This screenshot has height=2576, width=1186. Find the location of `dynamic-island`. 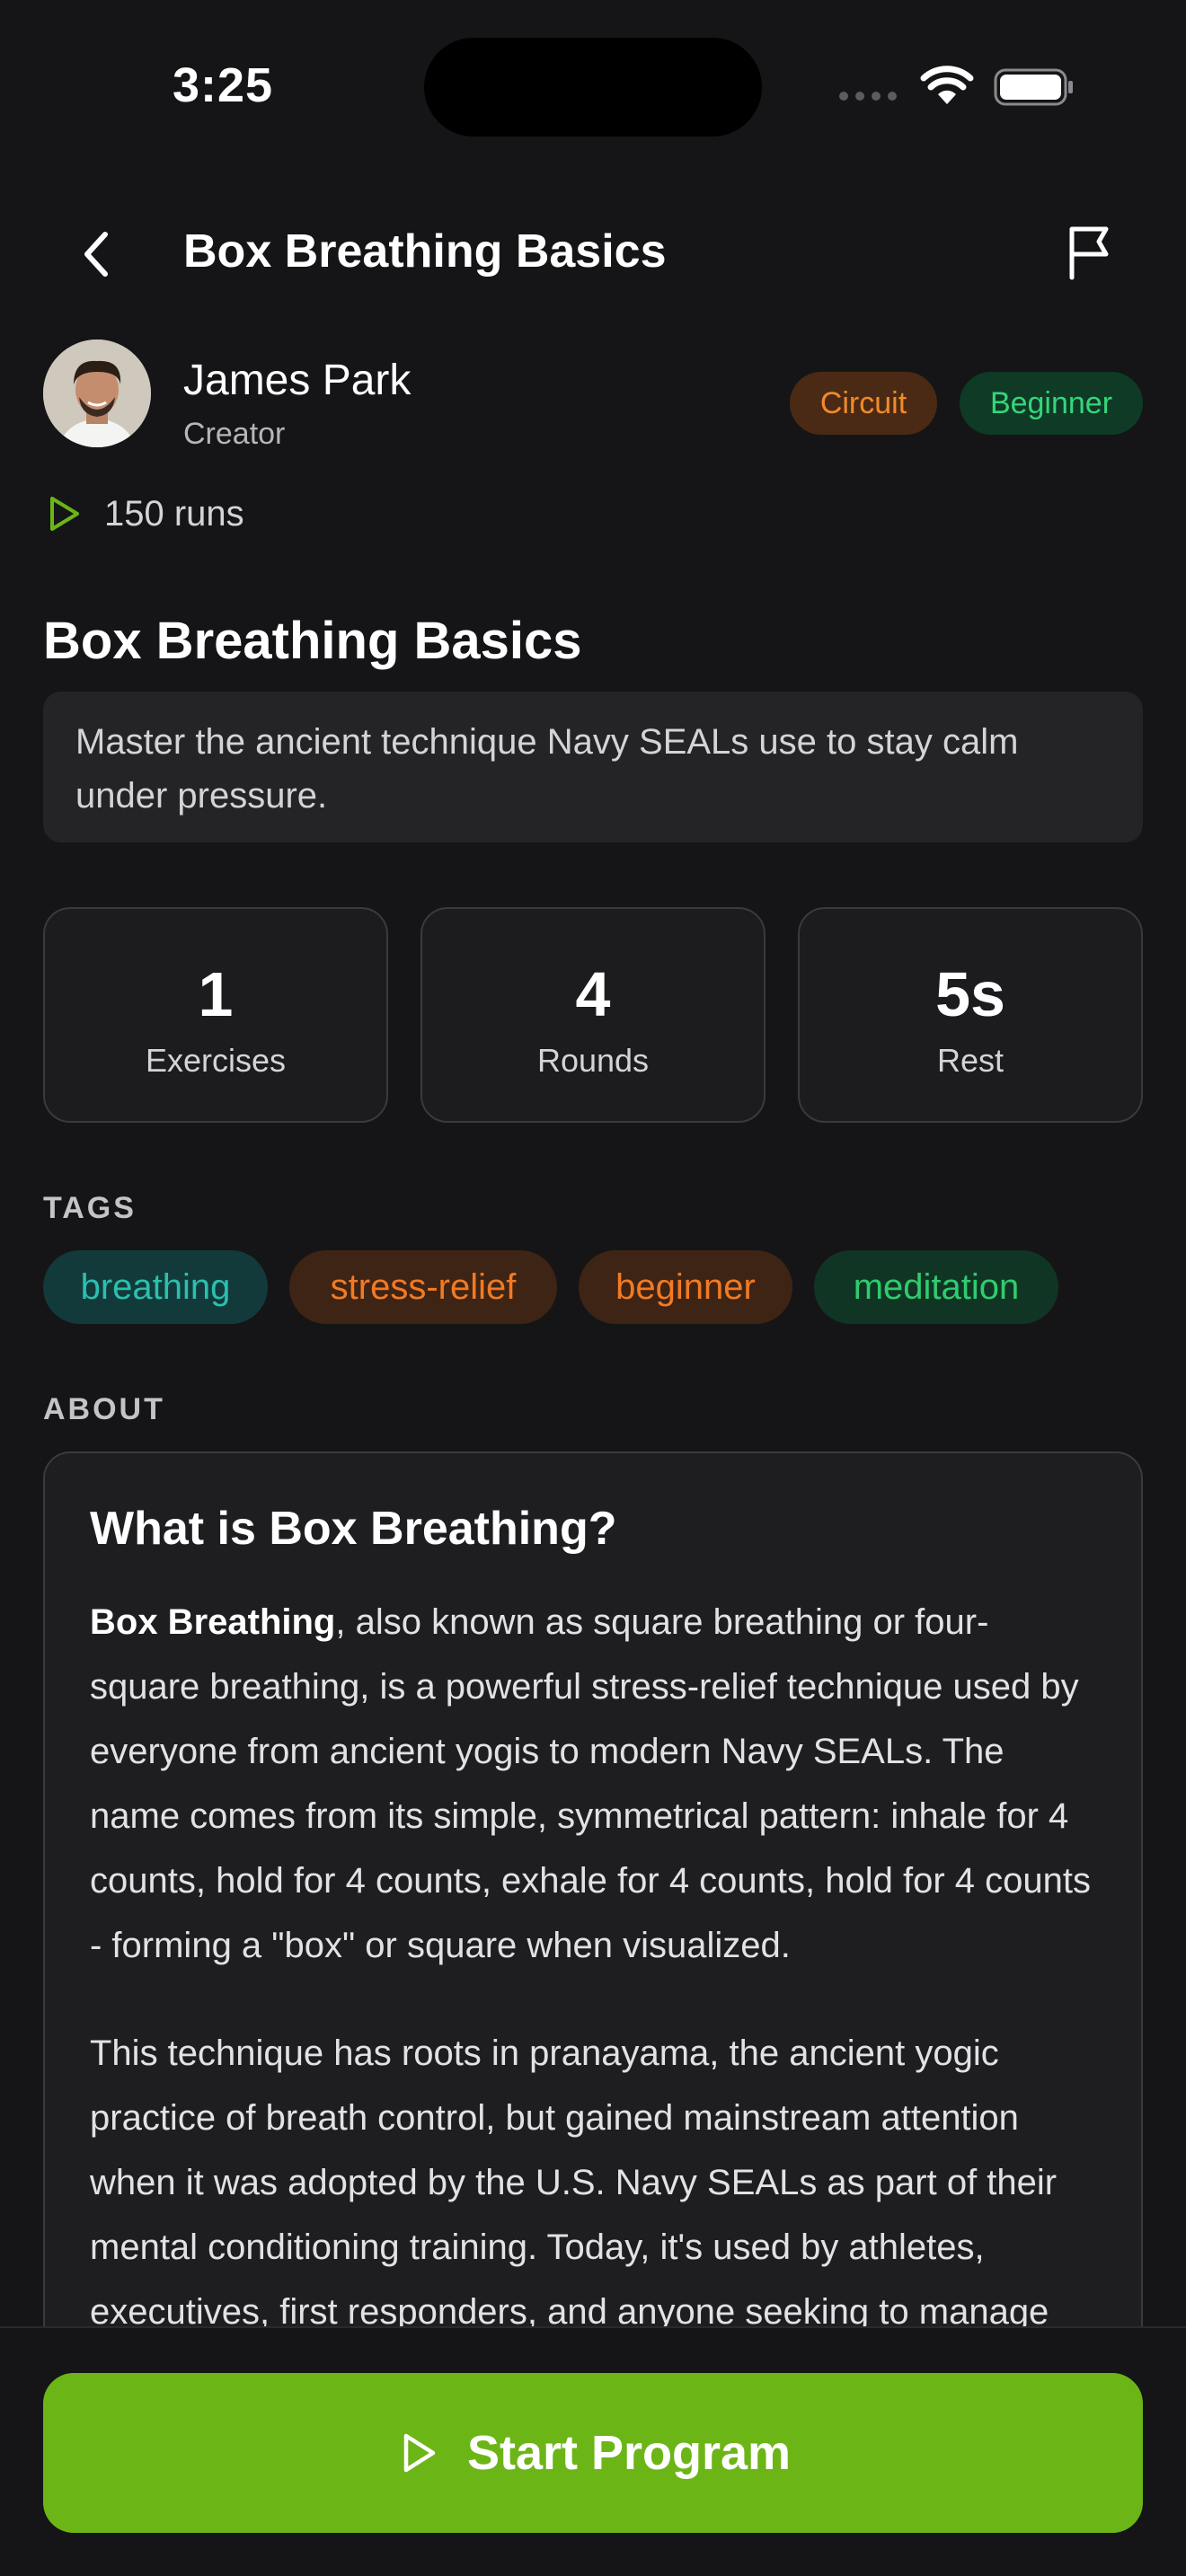

dynamic-island is located at coordinates (593, 87).